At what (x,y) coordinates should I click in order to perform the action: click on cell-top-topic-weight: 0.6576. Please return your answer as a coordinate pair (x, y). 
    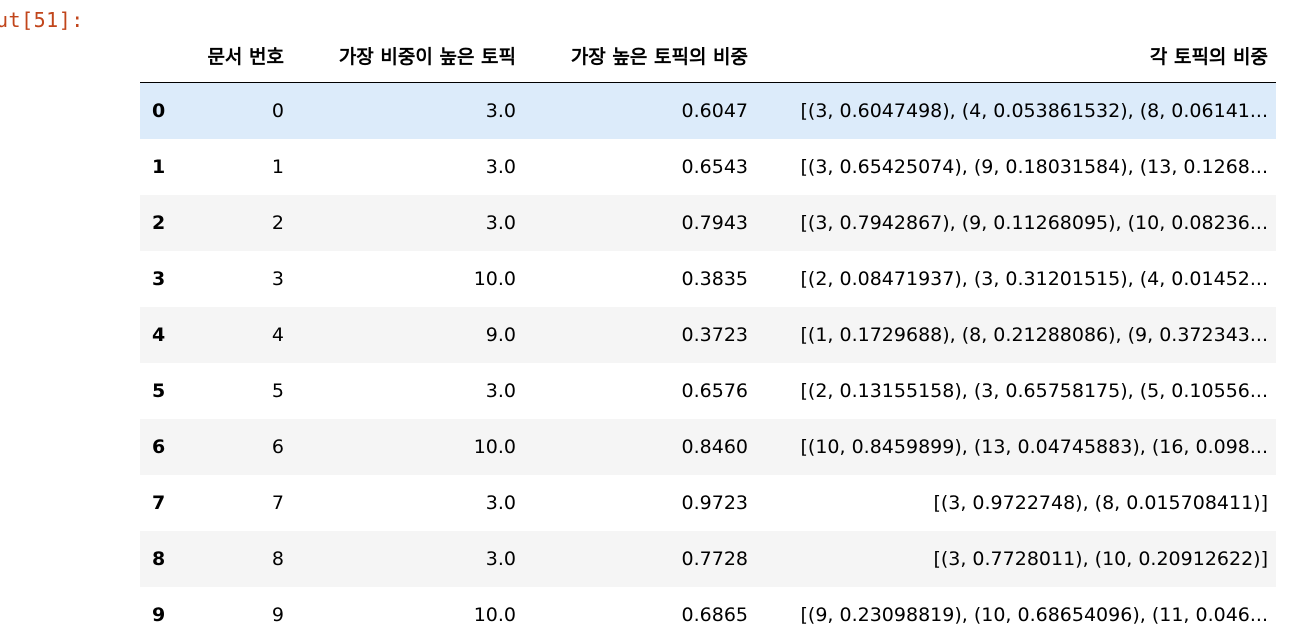
    Looking at the image, I should click on (640, 391).